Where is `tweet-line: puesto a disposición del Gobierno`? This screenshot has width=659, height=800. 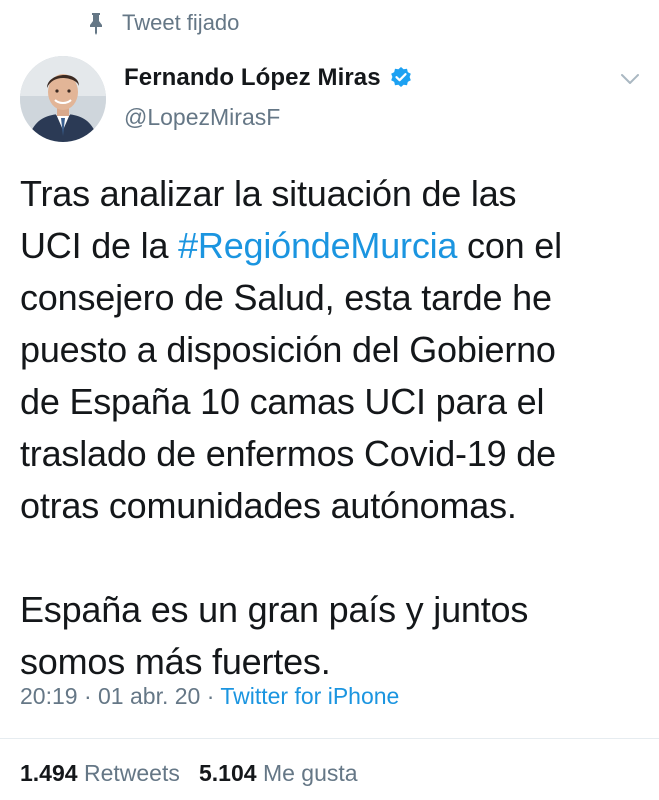
tweet-line: puesto a disposición del Gobierno is located at coordinates (288, 349).